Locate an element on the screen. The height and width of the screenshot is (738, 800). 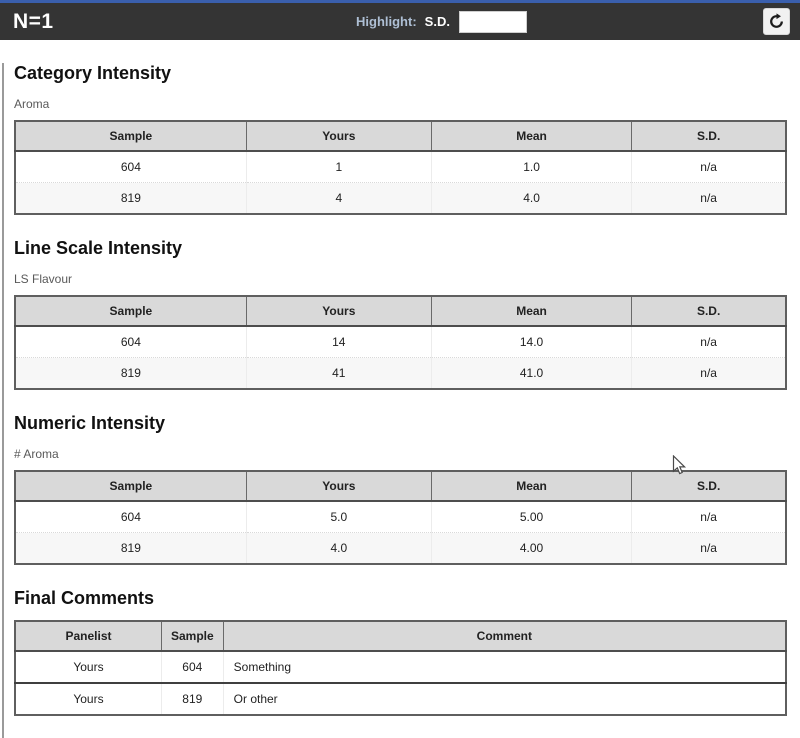
table-row: 819 4.0 4.00 n/a is located at coordinates (400, 548).